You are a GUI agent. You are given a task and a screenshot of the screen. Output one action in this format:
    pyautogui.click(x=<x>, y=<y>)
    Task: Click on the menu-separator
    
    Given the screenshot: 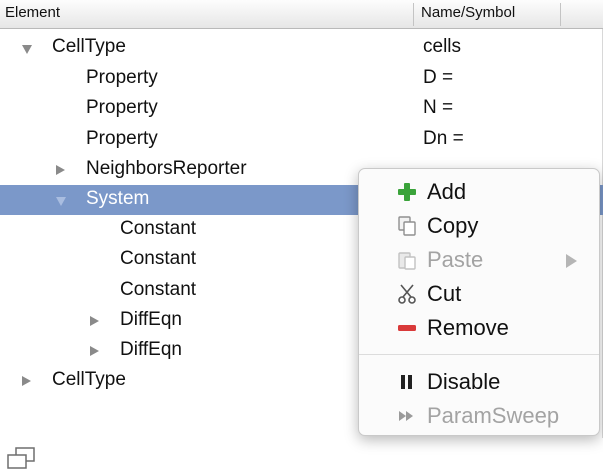 What is the action you would take?
    pyautogui.click(x=479, y=354)
    